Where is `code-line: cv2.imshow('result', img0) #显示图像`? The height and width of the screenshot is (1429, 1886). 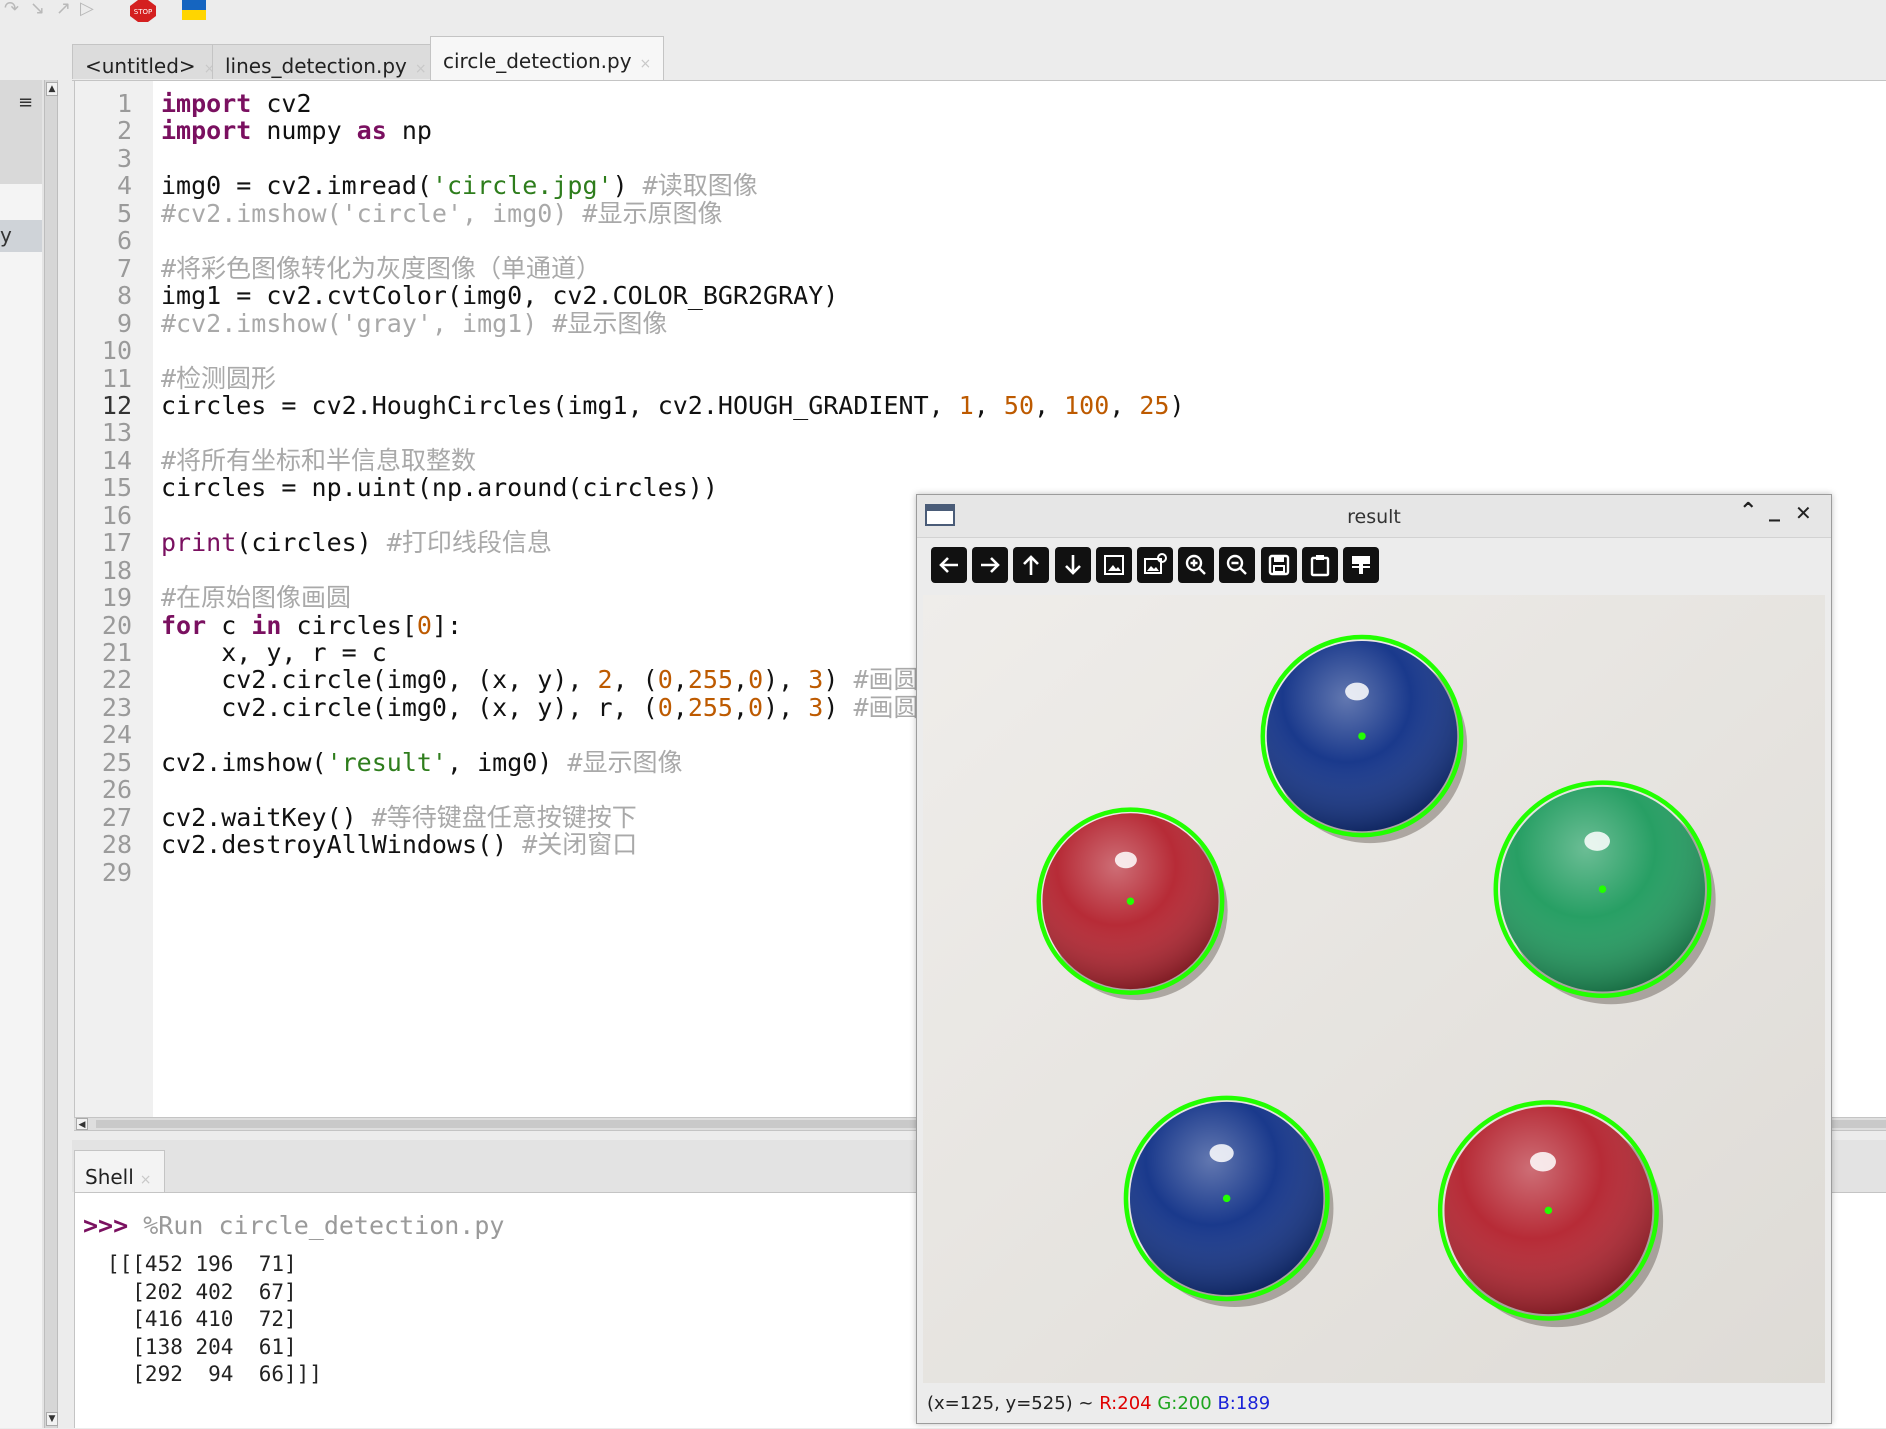
code-line: cv2.imshow('result', img0) #显示图像 is located at coordinates (421, 762).